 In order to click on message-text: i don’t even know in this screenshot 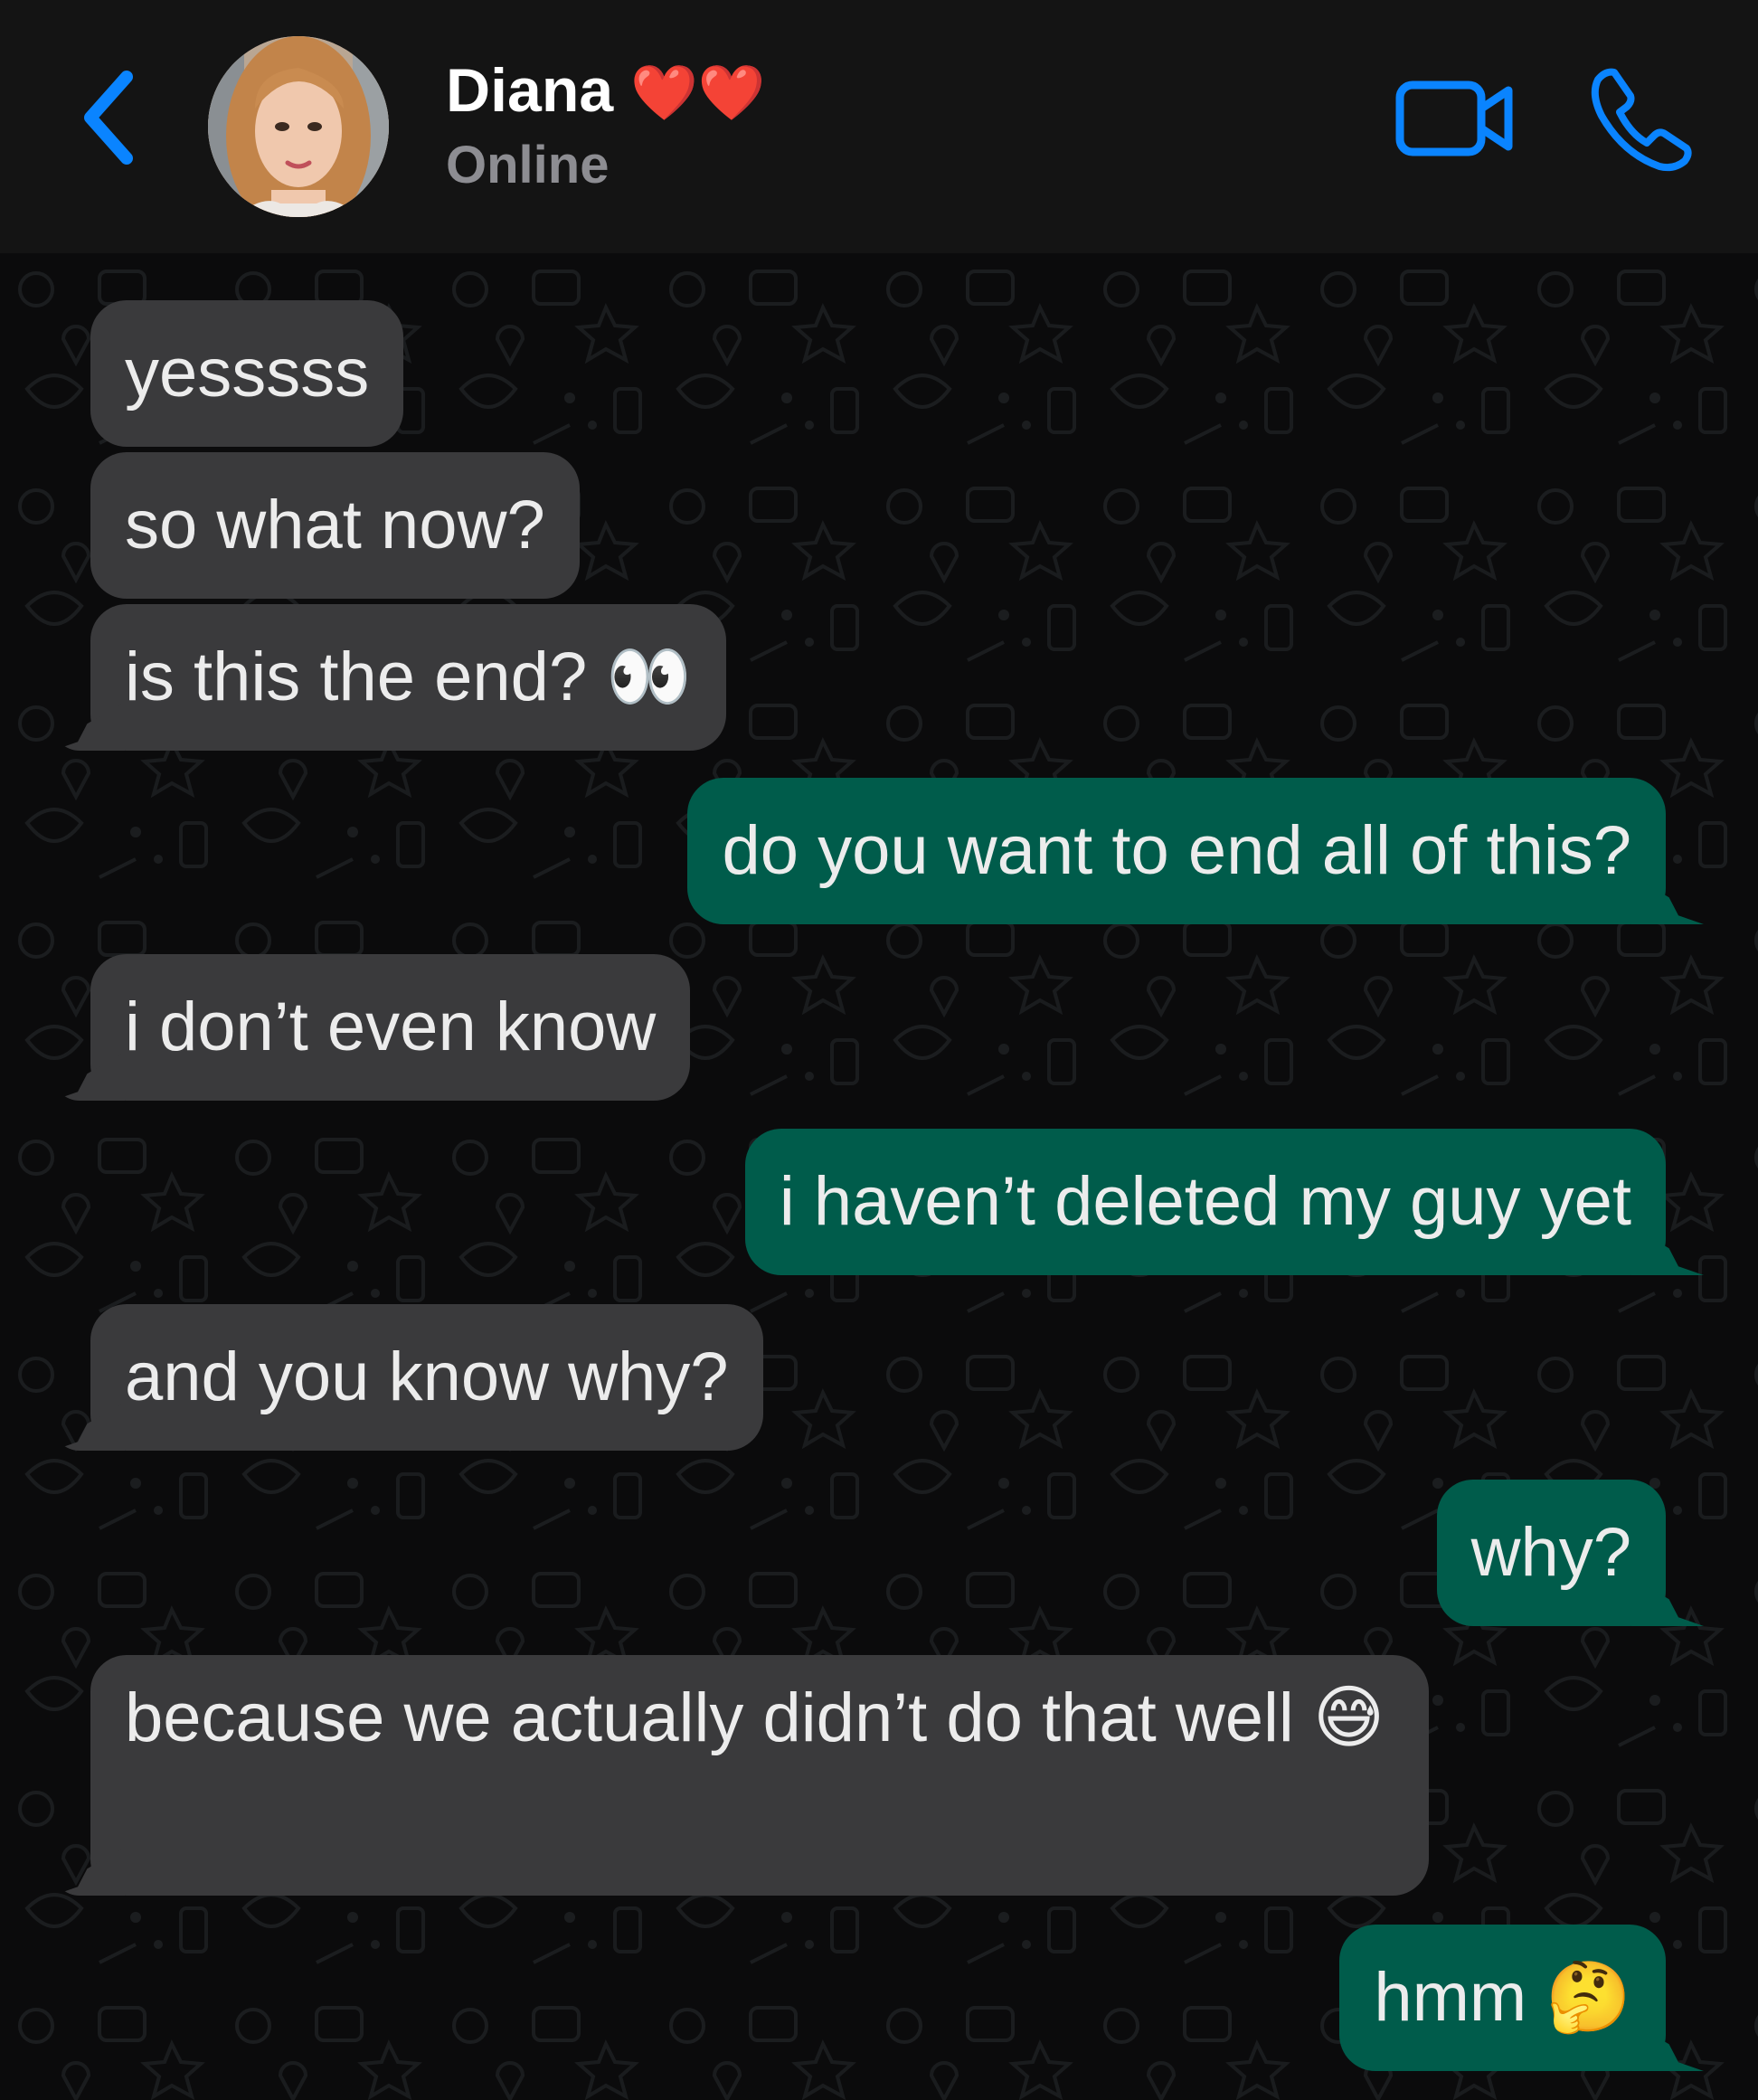, I will do `click(391, 1027)`.